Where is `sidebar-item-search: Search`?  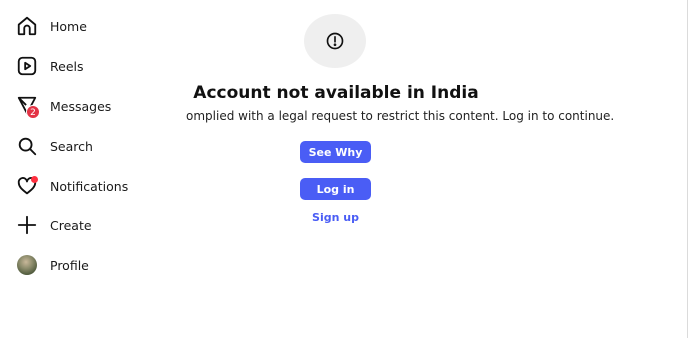 sidebar-item-search: Search is located at coordinates (96, 146).